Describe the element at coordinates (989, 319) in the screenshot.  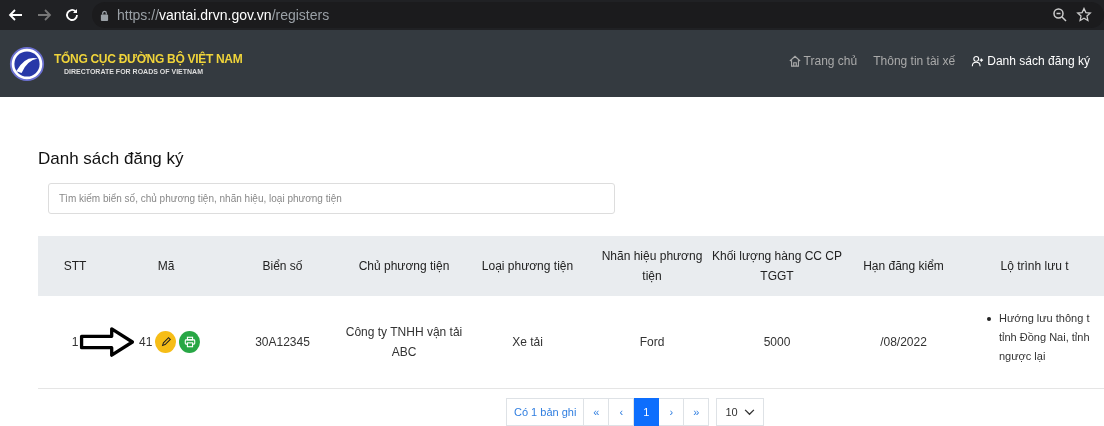
I see `bullet-icon` at that location.